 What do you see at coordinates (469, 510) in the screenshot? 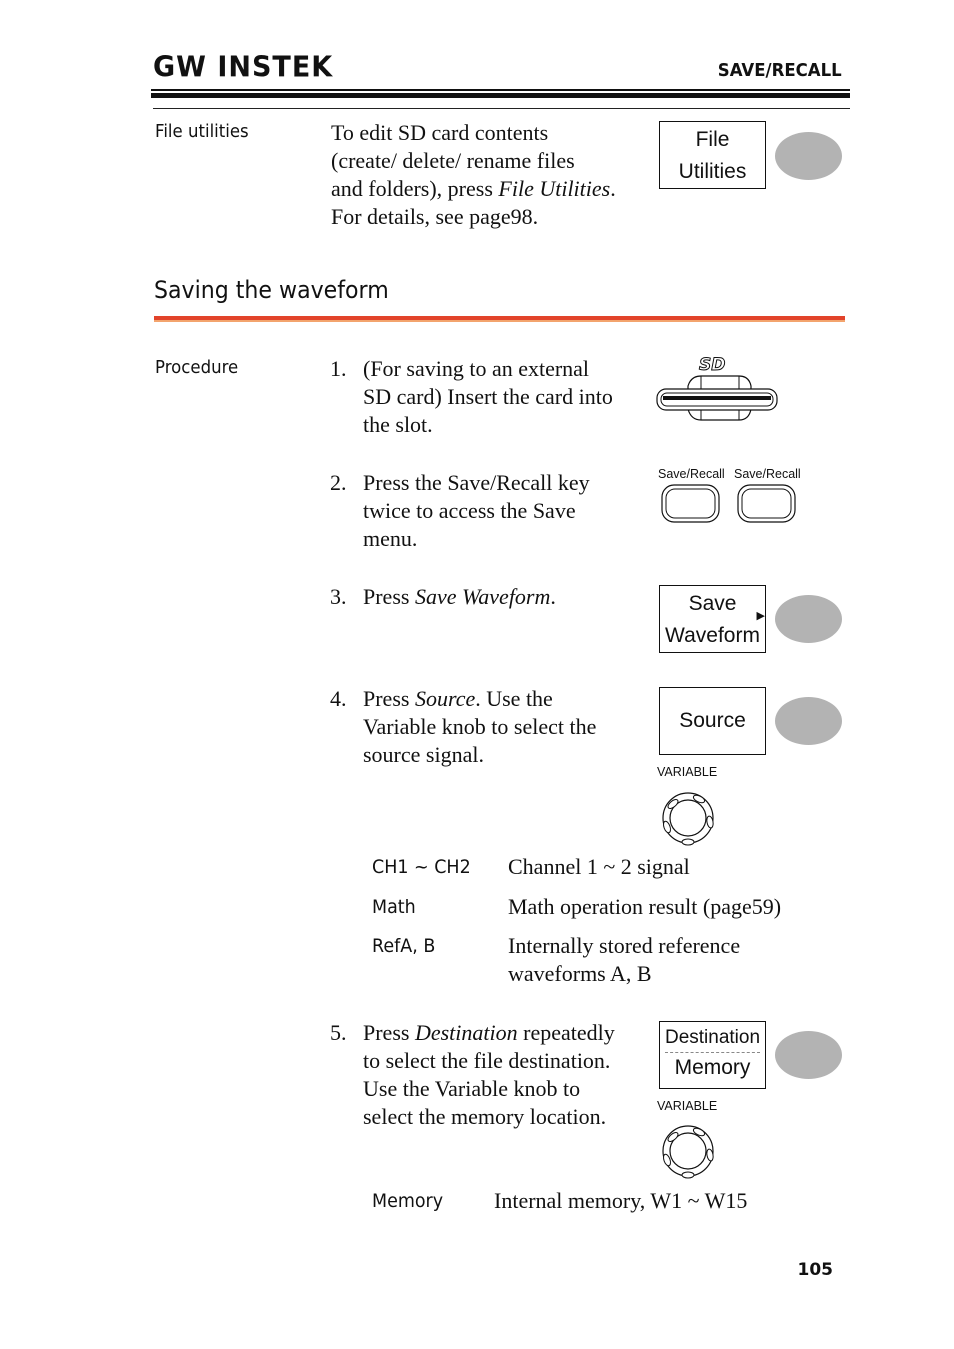
I see `text-line: twice to access the Save` at bounding box center [469, 510].